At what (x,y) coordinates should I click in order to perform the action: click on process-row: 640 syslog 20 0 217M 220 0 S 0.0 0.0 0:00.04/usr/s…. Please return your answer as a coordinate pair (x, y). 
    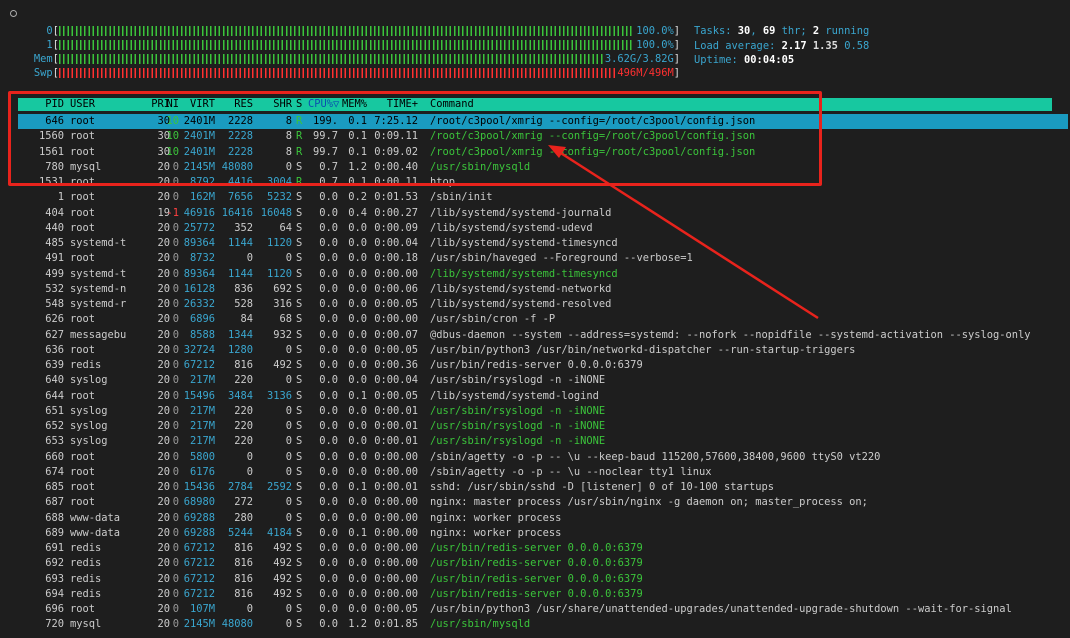
    Looking at the image, I should click on (543, 380).